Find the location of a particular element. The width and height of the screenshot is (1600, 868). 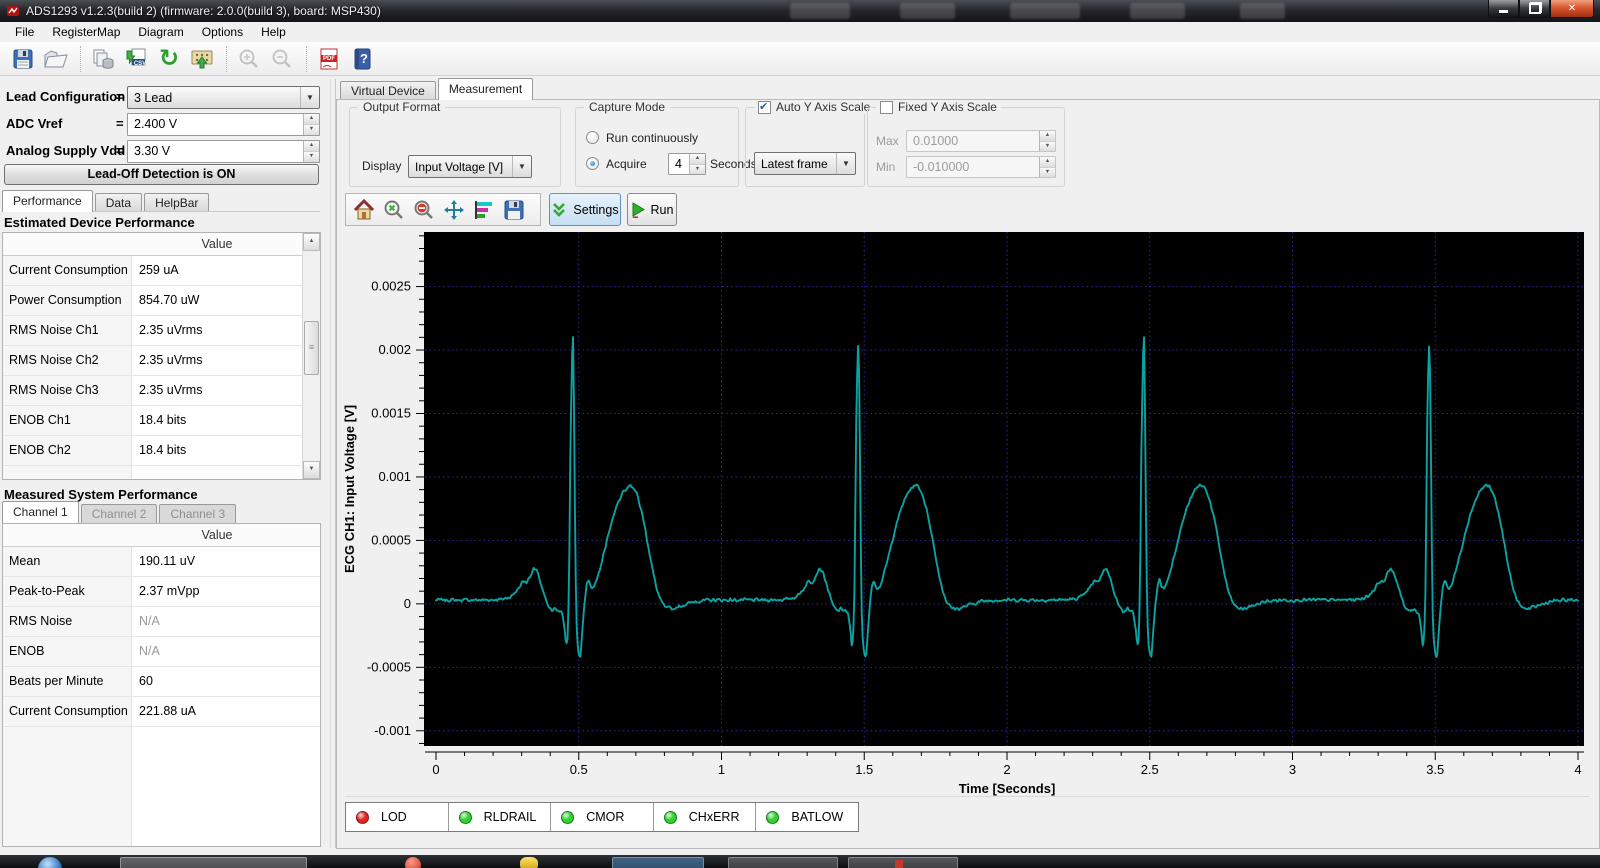

y-max-spinner: 0.01000 ▲ ▼ is located at coordinates (981, 141).